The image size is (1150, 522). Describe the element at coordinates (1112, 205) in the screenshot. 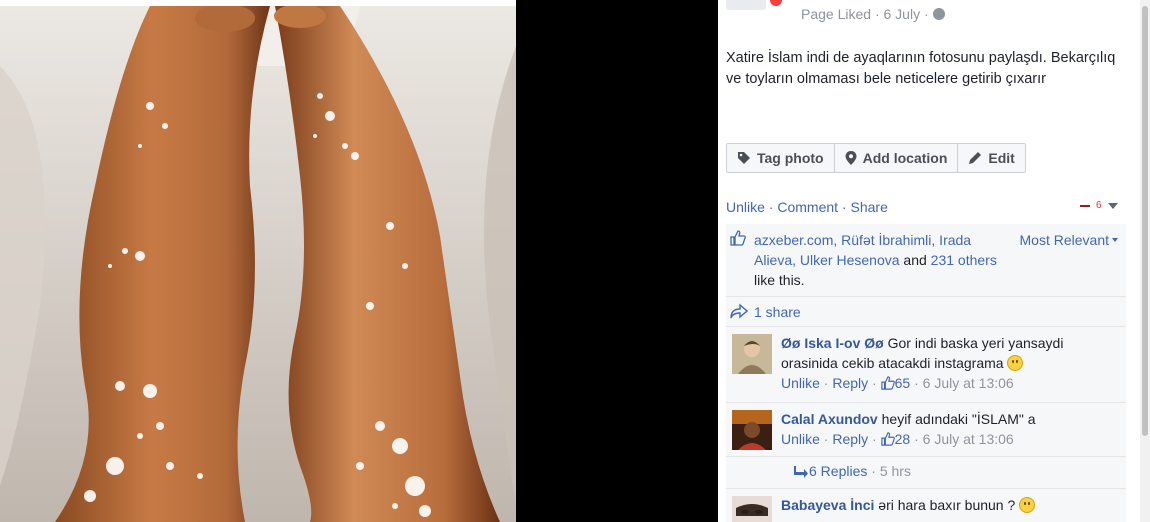

I see `chevron-down-icon` at that location.